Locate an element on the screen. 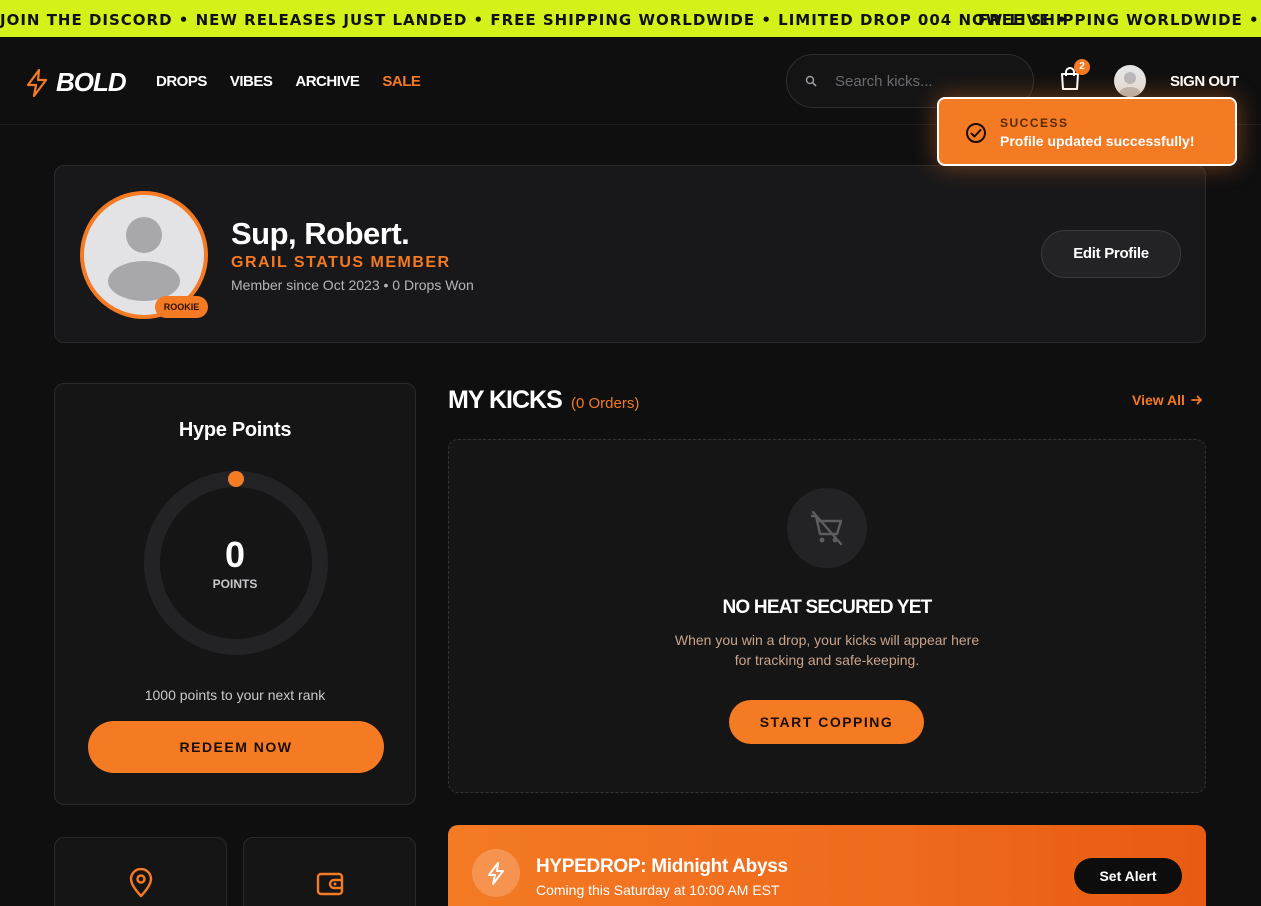 Image resolution: width=1261 pixels, height=906 pixels. nav-sale: SALE is located at coordinates (401, 81).